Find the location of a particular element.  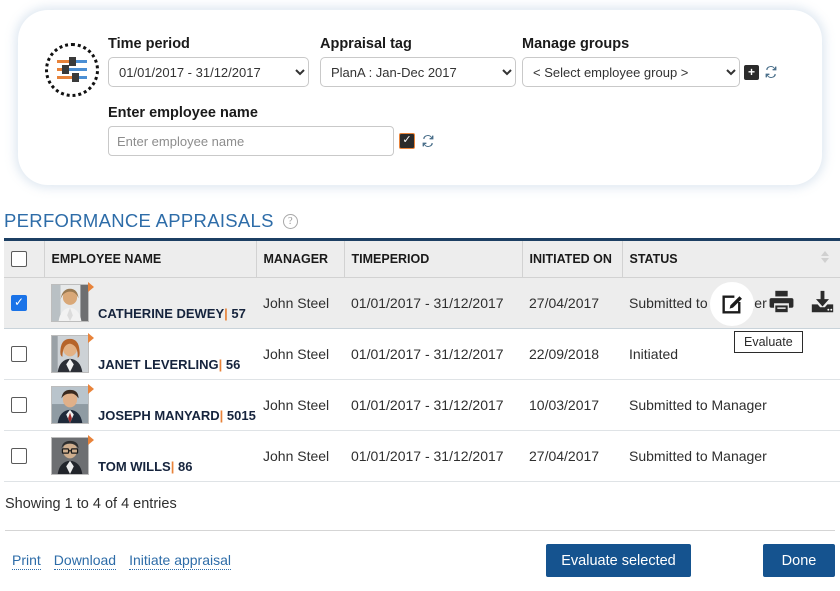

employee-name-value: TOM WILLS is located at coordinates (134, 466).